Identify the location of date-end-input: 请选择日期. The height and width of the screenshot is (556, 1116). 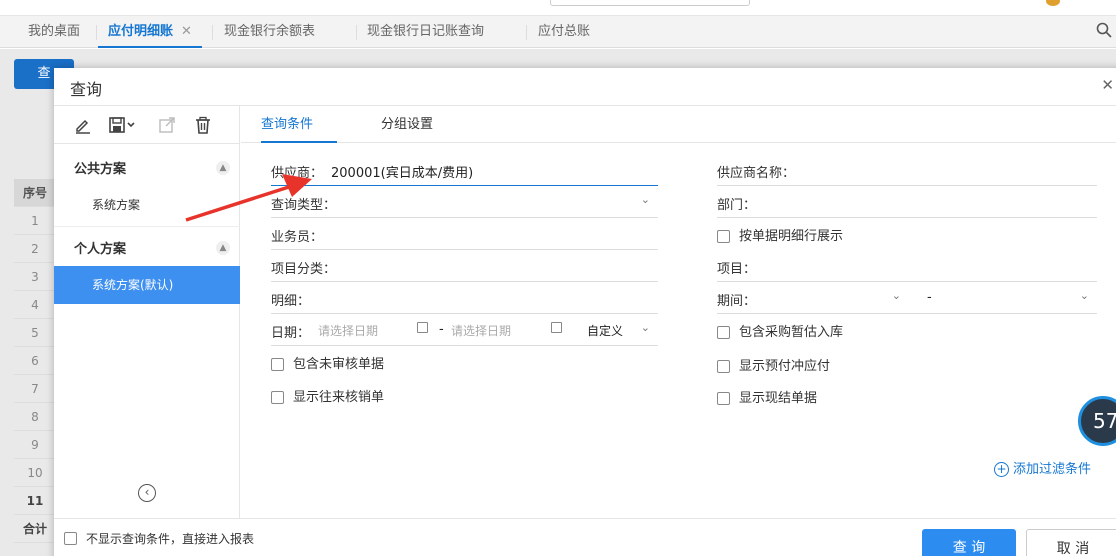
(481, 330).